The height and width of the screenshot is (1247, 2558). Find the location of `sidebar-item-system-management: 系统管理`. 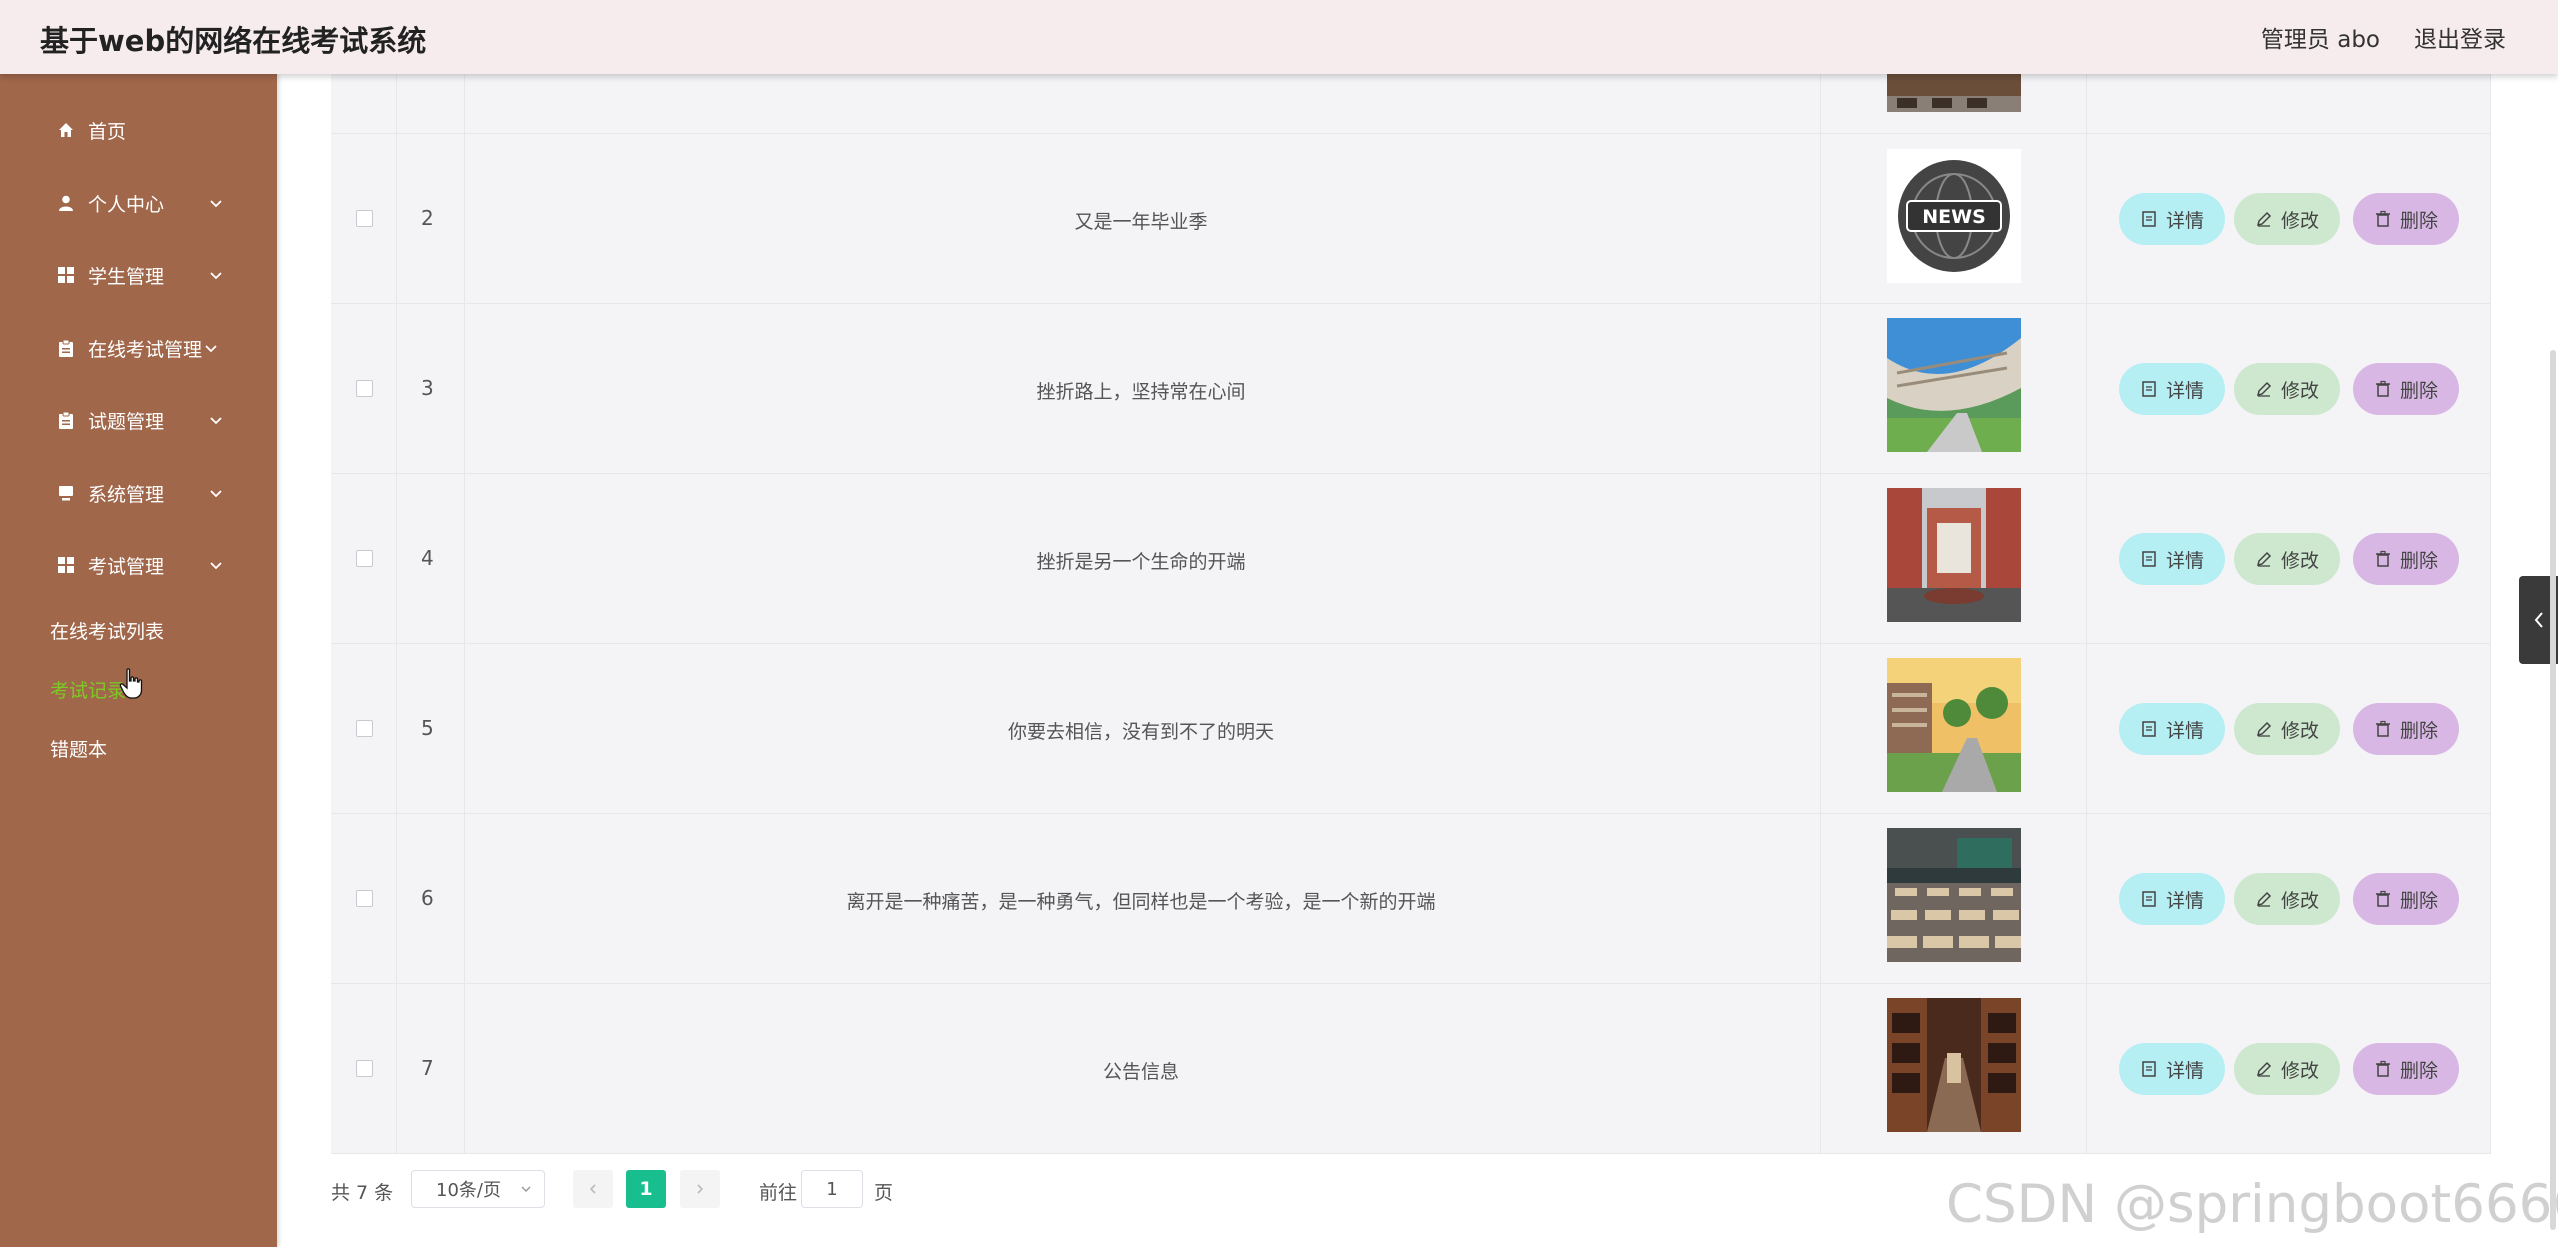

sidebar-item-system-management: 系统管理 is located at coordinates (138, 493).